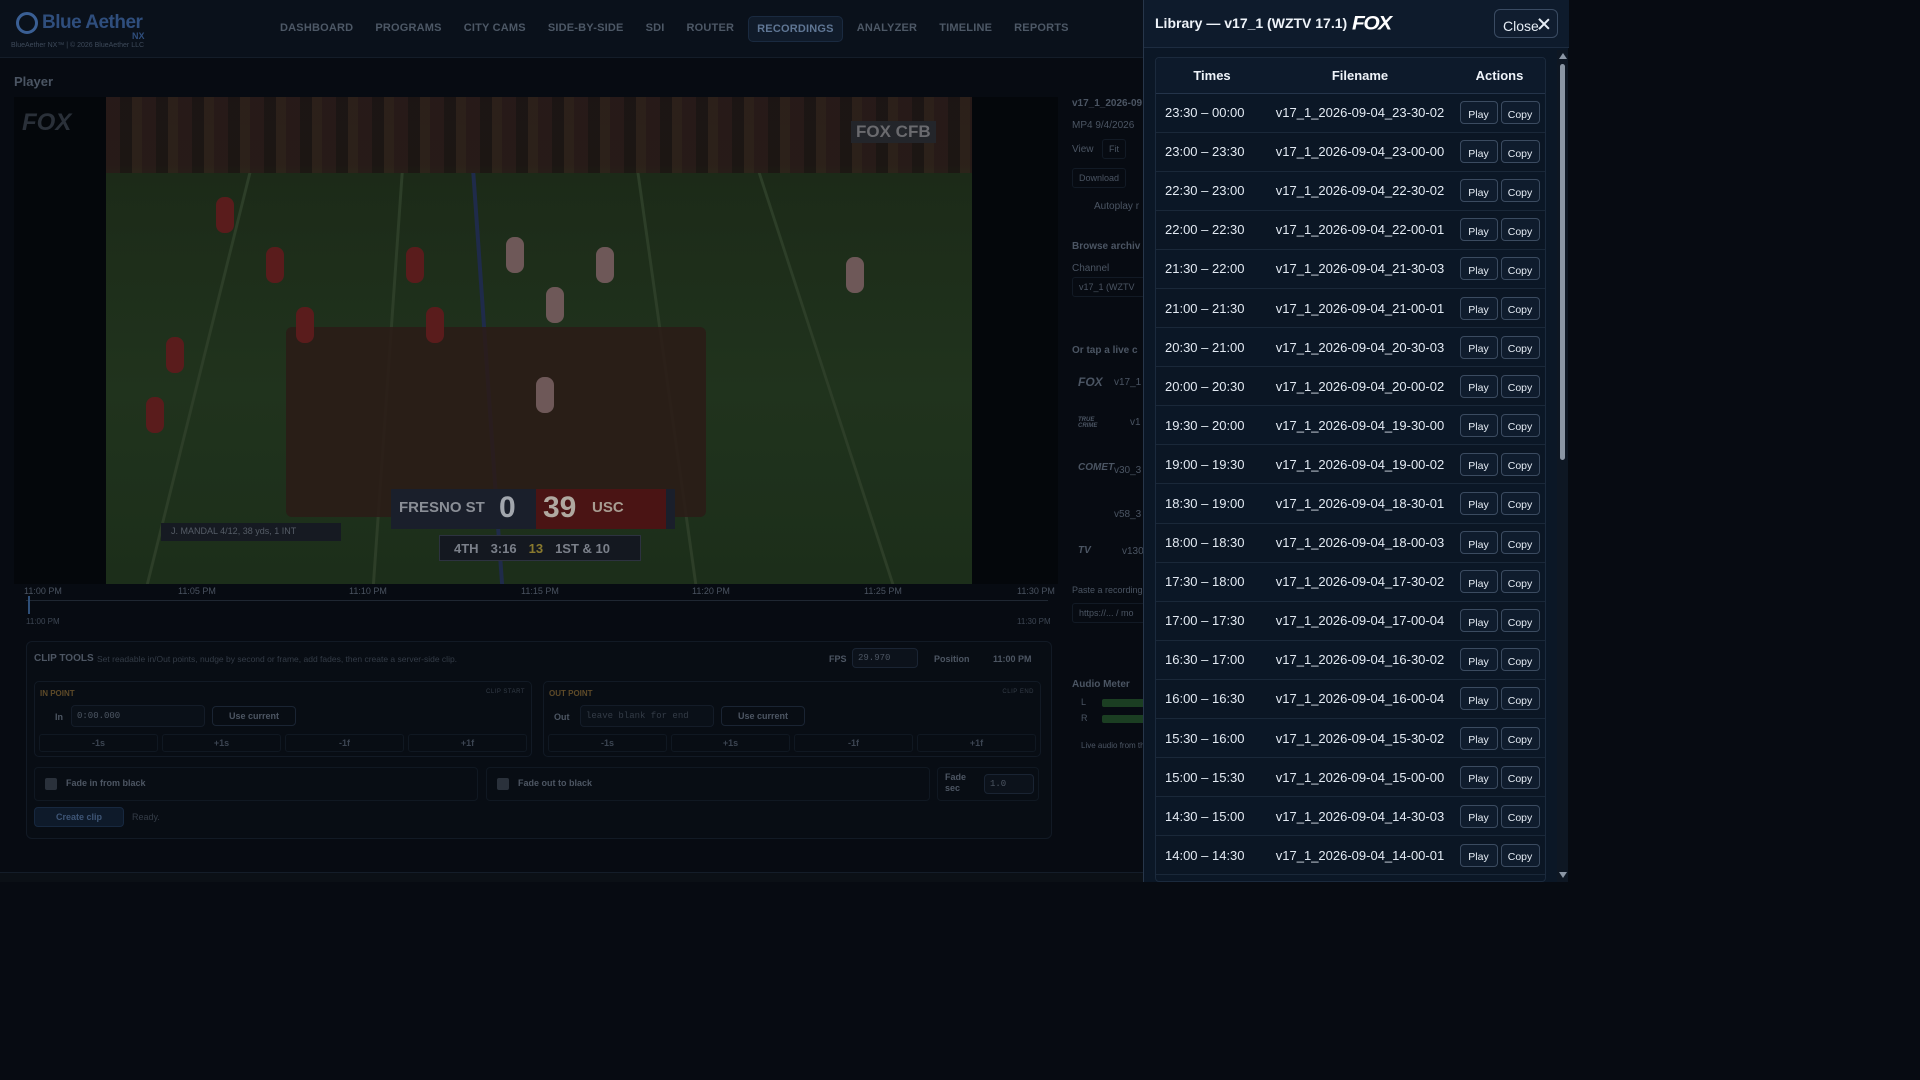 Image resolution: width=1920 pixels, height=1080 pixels. What do you see at coordinates (221, 743) in the screenshot?
I see `in-nudge-plus-1s: +1s` at bounding box center [221, 743].